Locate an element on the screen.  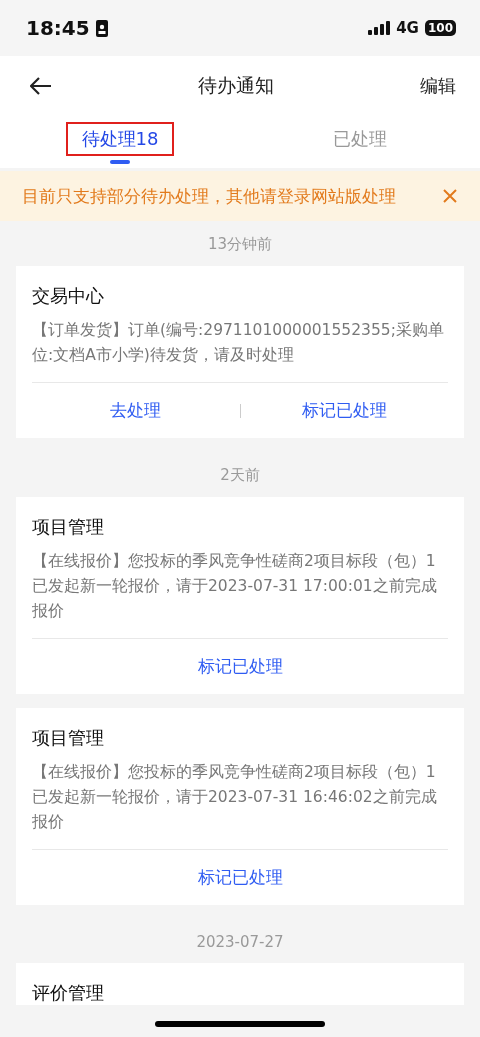
close-icon is located at coordinates (450, 196).